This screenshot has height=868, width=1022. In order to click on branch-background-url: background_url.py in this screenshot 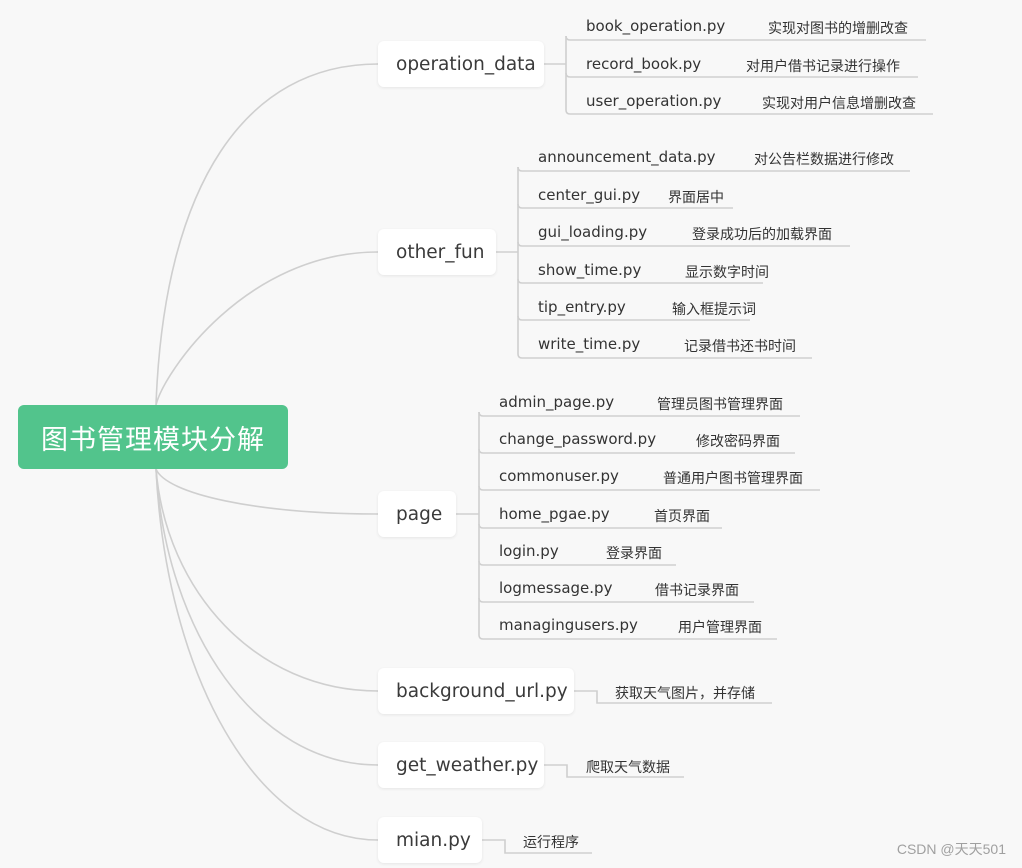, I will do `click(476, 691)`.